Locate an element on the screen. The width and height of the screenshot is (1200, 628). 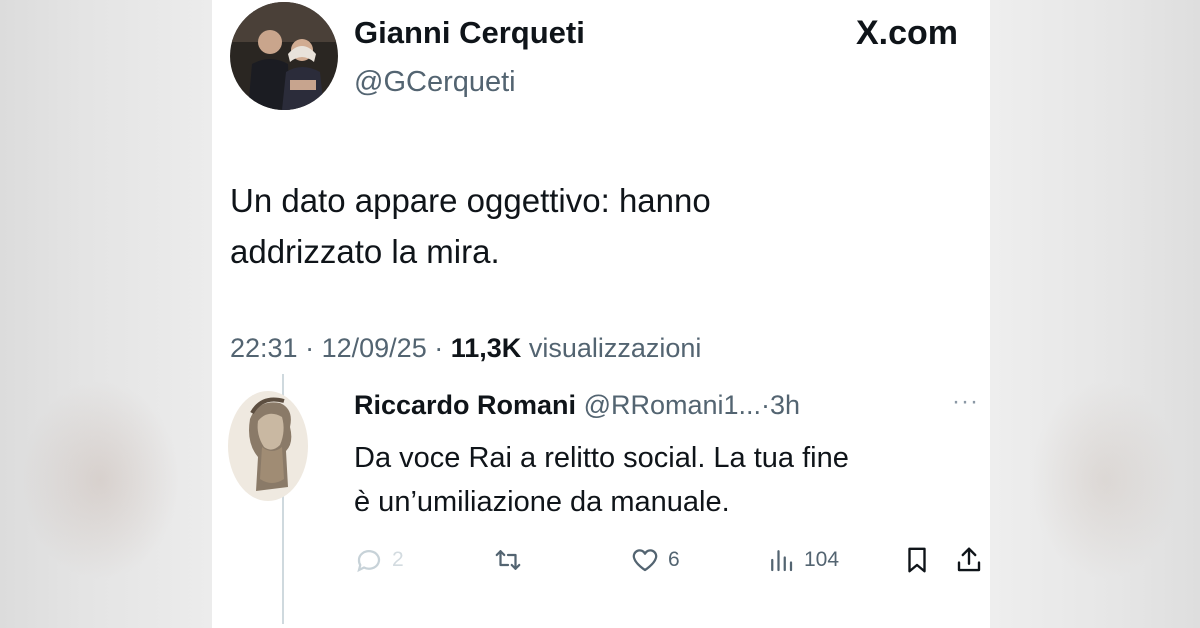
heart-icon is located at coordinates (645, 560).